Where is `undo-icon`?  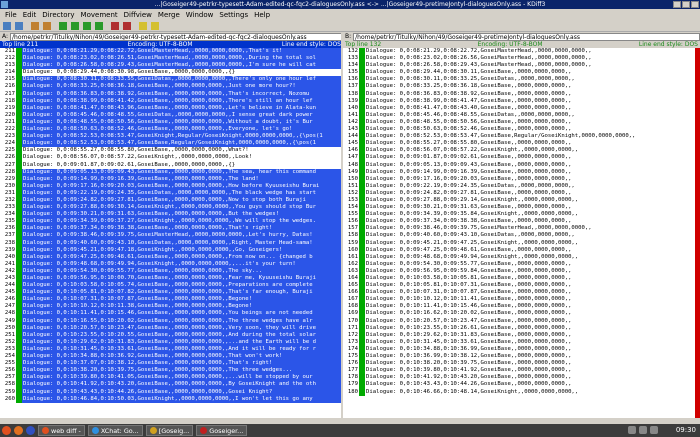 undo-icon is located at coordinates (35, 26).